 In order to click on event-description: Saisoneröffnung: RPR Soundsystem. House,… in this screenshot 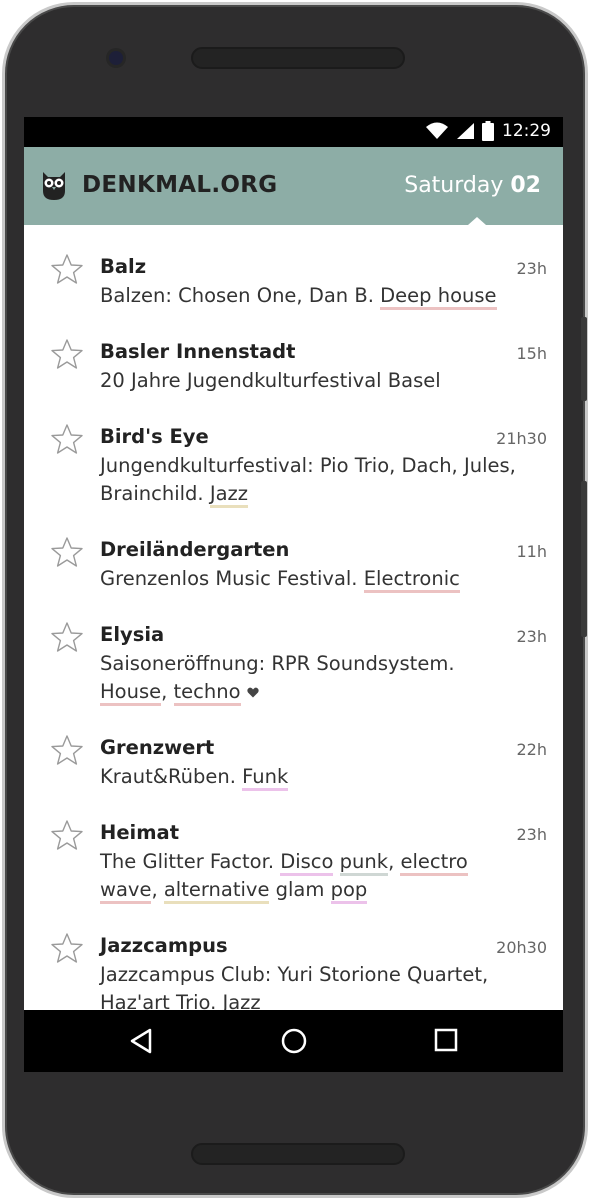, I will do `click(310, 678)`.